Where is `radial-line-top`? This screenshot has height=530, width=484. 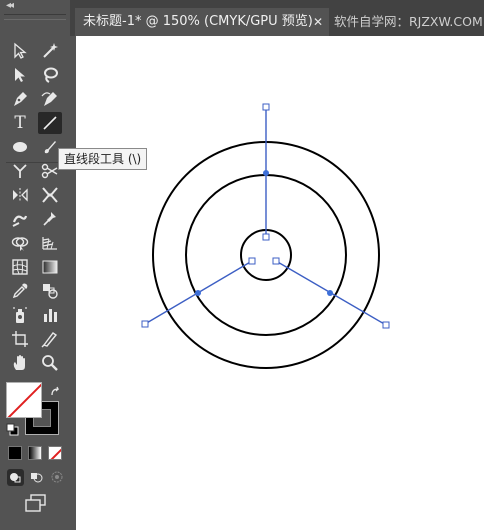
radial-line-top is located at coordinates (266, 172).